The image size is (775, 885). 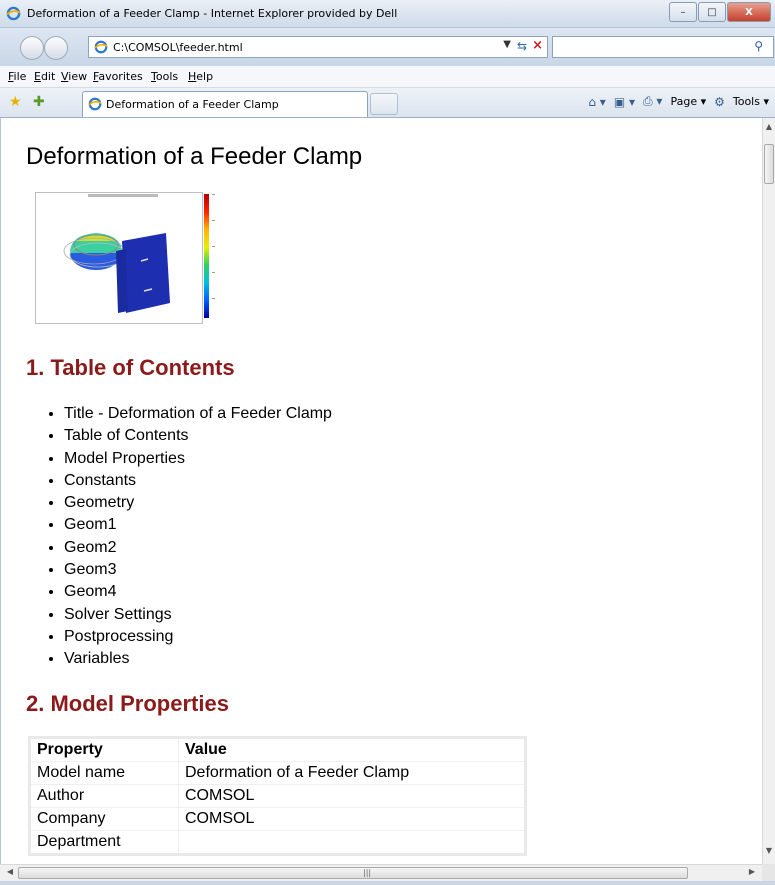 I want to click on gear-icon: ⚙, so click(x=719, y=101).